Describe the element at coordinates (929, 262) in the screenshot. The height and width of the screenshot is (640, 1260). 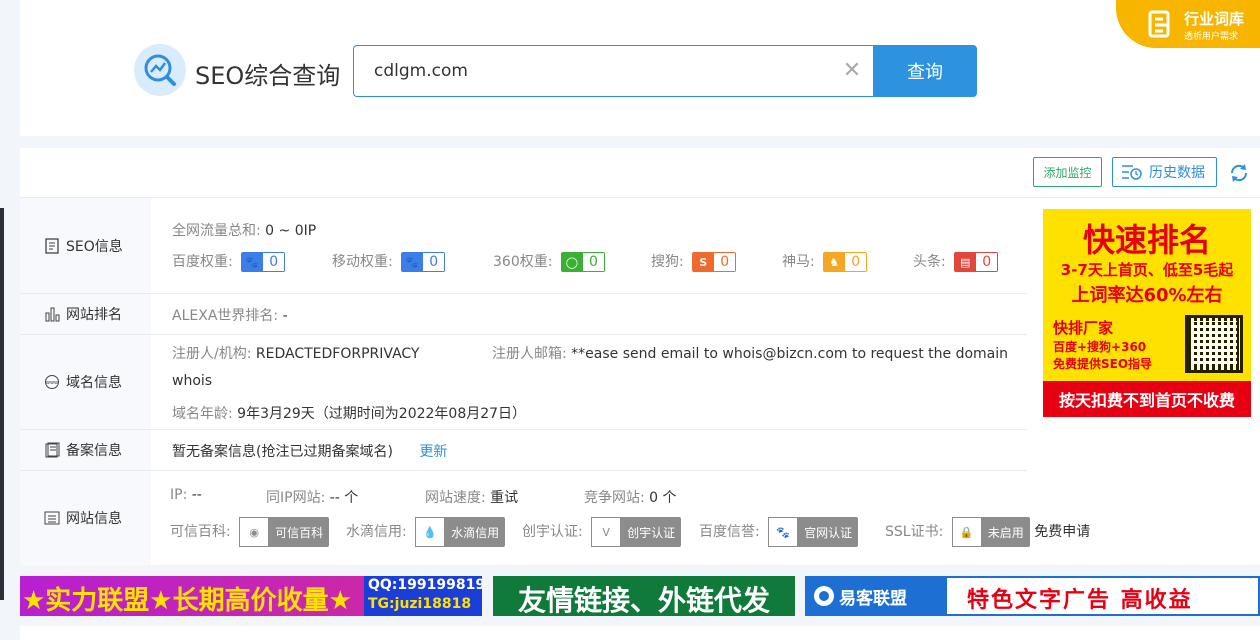
I see `weight-label: 头条:` at that location.